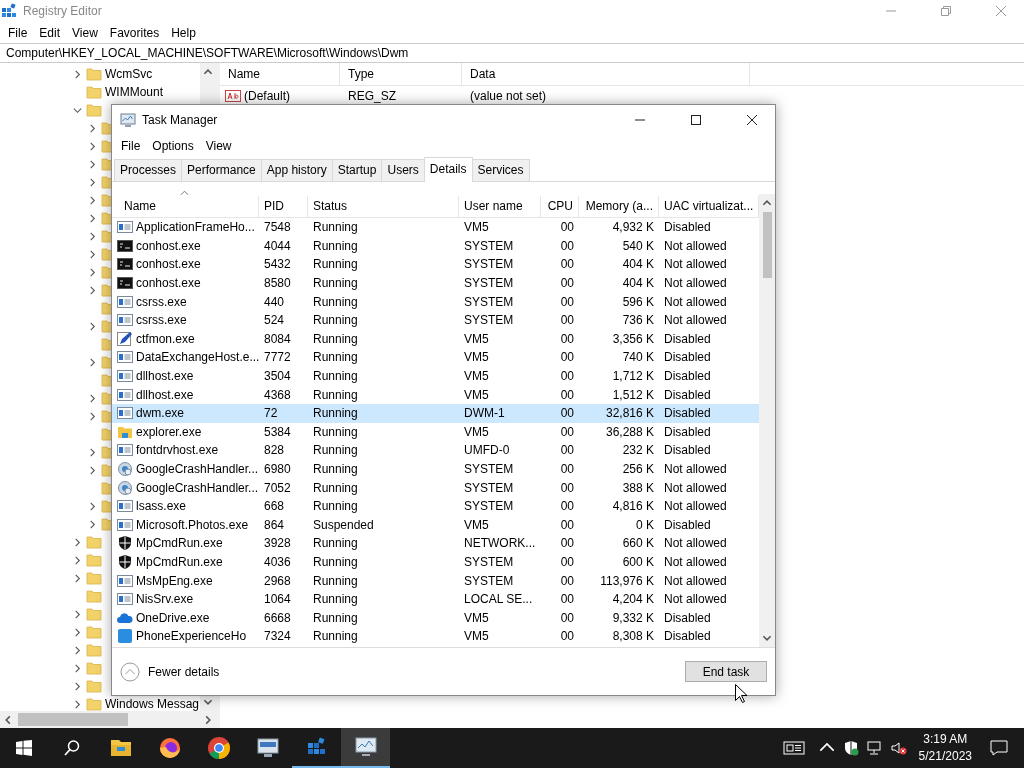  I want to click on process-row: conhost.exe 5432 Running SYSTEM 00 404 K Not allowed, so click(435, 264).